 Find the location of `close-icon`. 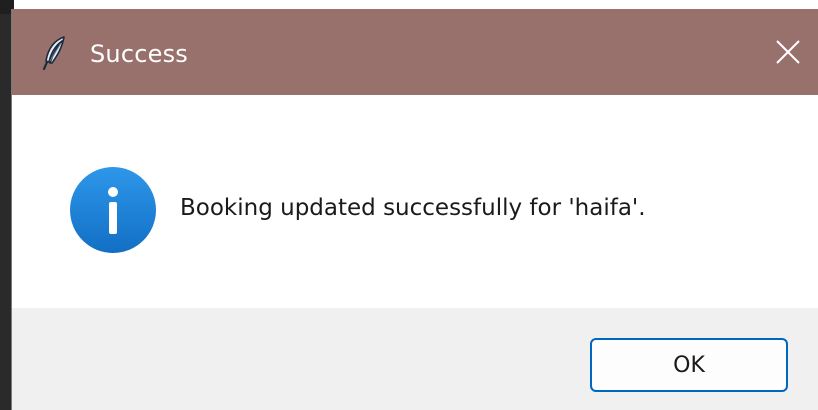

close-icon is located at coordinates (788, 52).